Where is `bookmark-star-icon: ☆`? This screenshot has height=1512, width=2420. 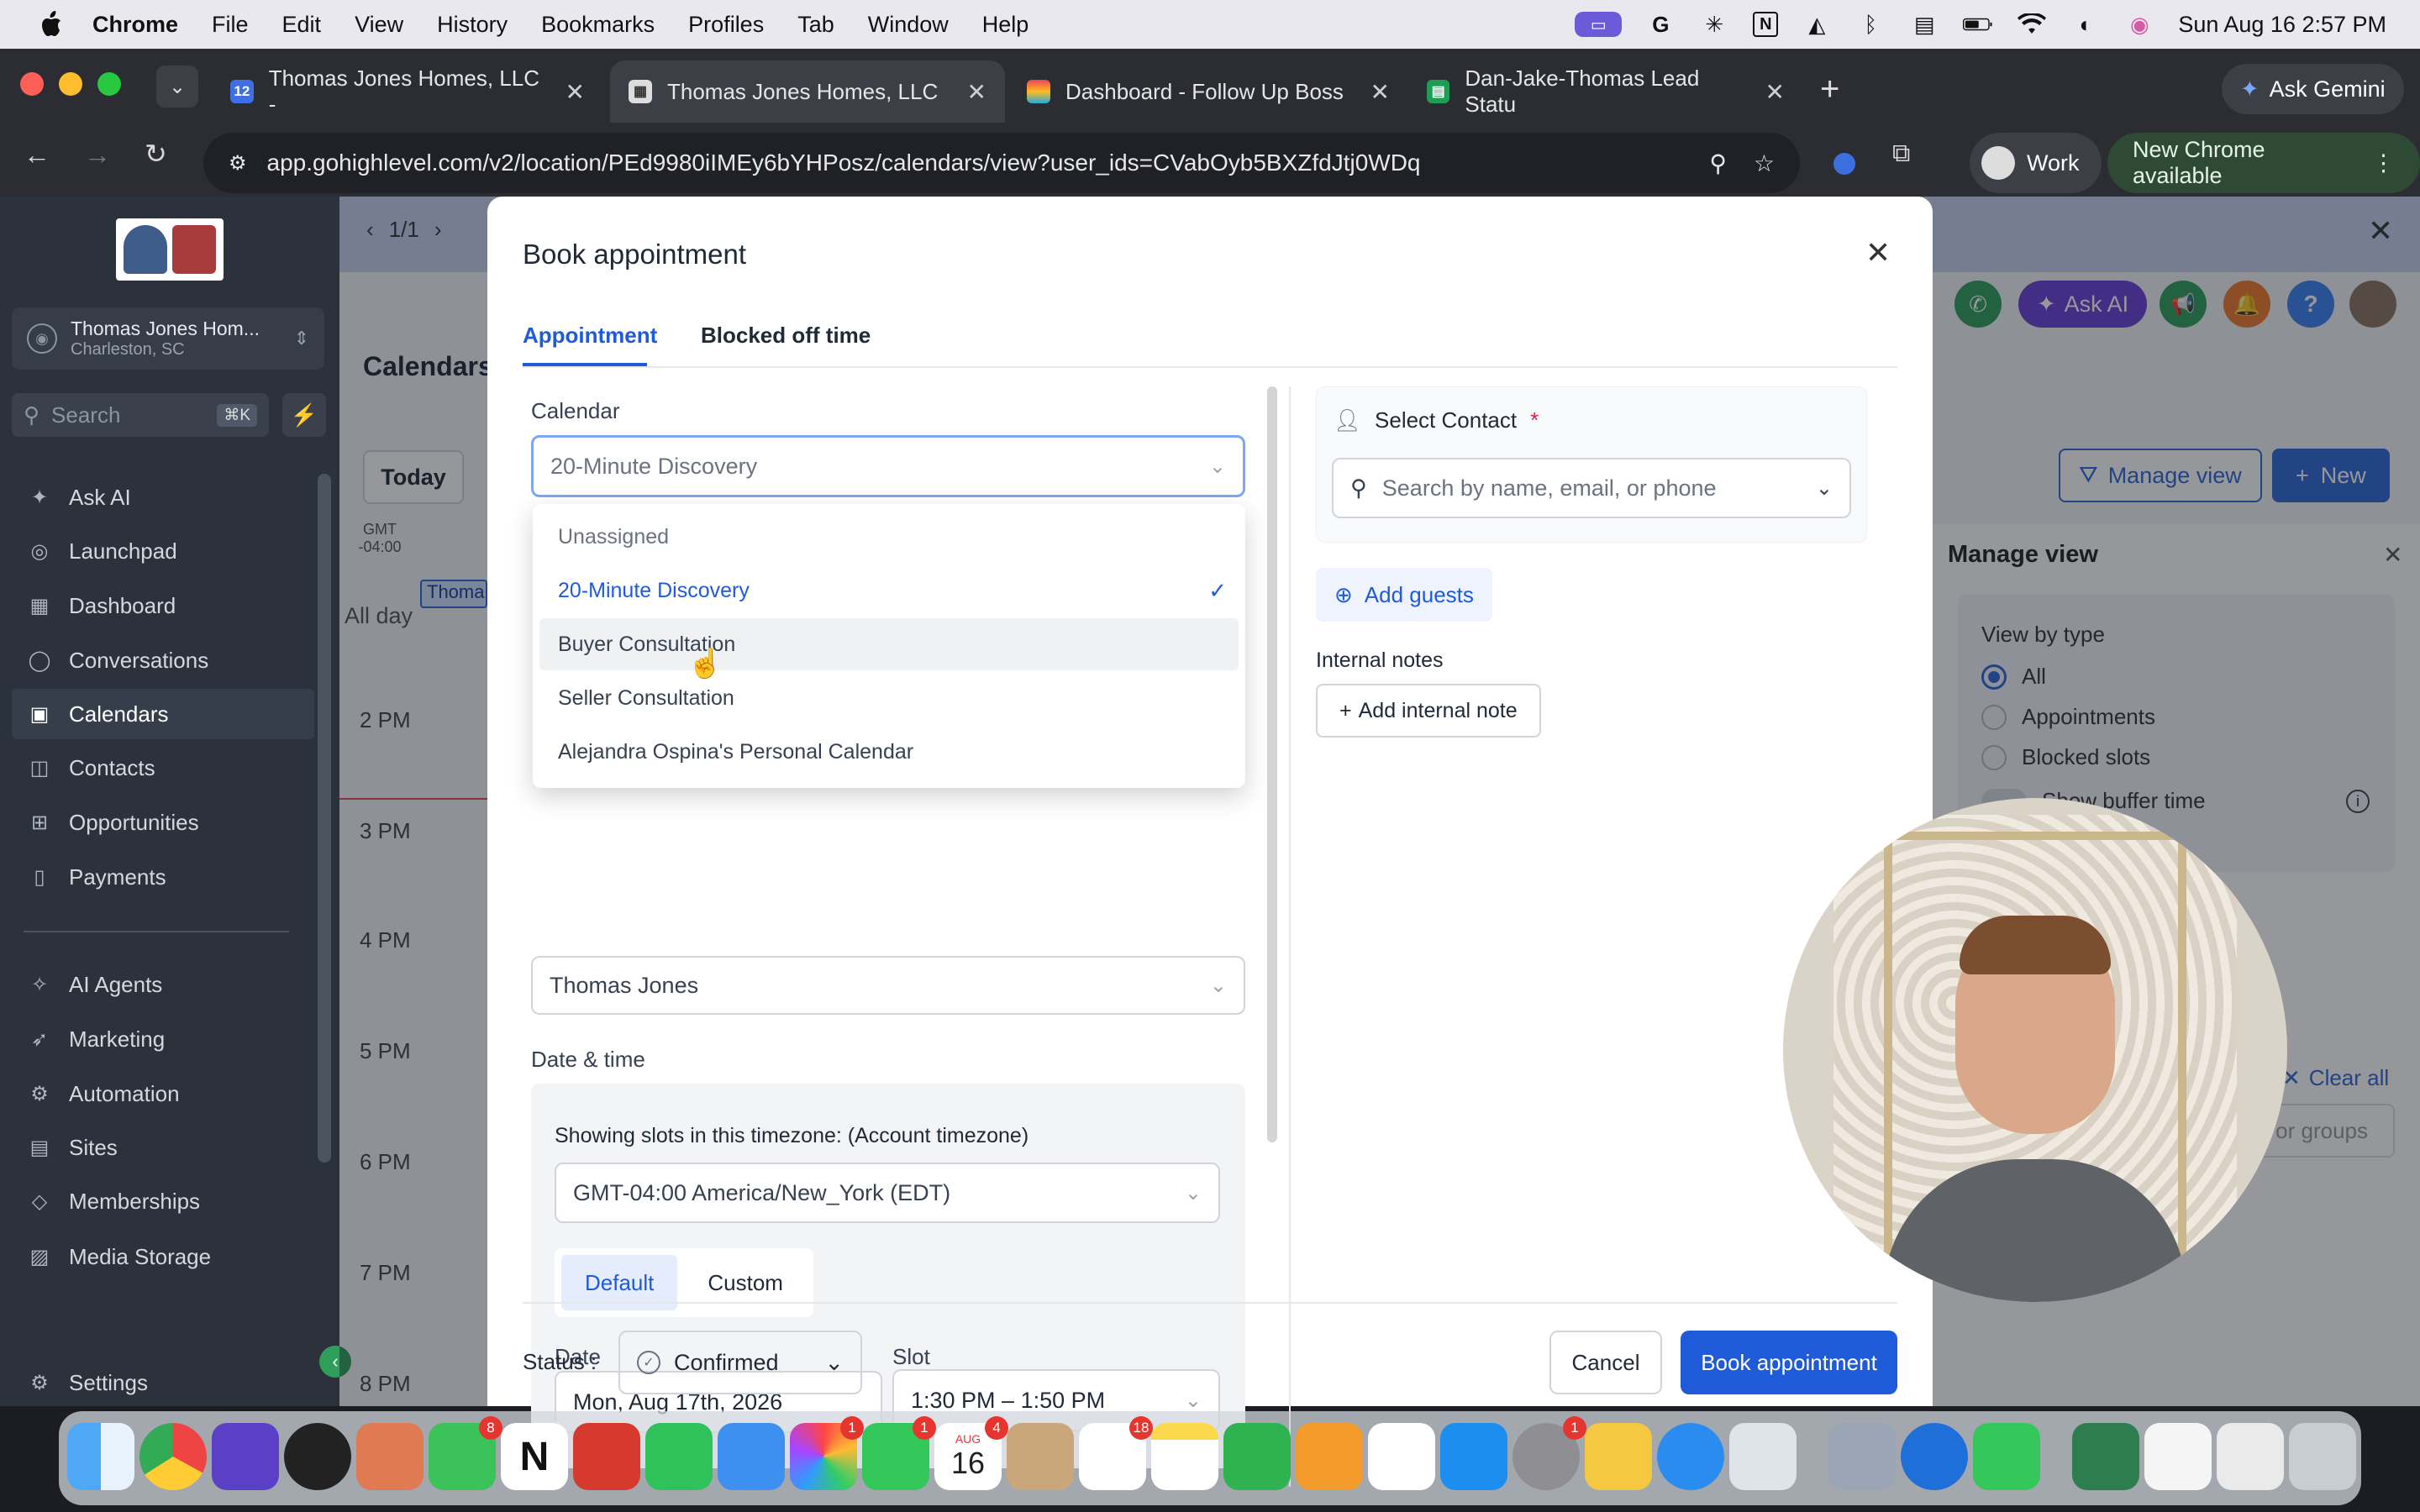 bookmark-star-icon: ☆ is located at coordinates (1764, 163).